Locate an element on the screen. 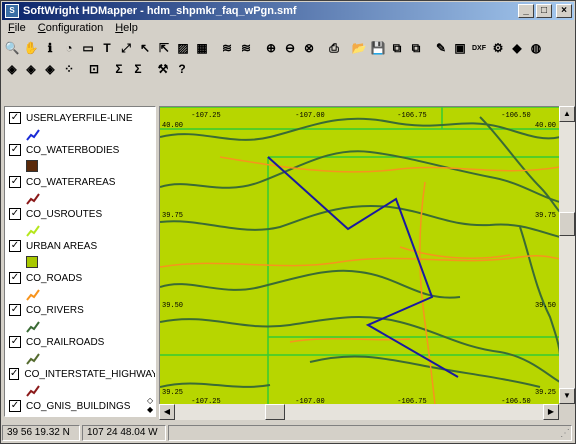 This screenshot has height=444, width=576. tag-icon: ⊡ is located at coordinates (94, 69).